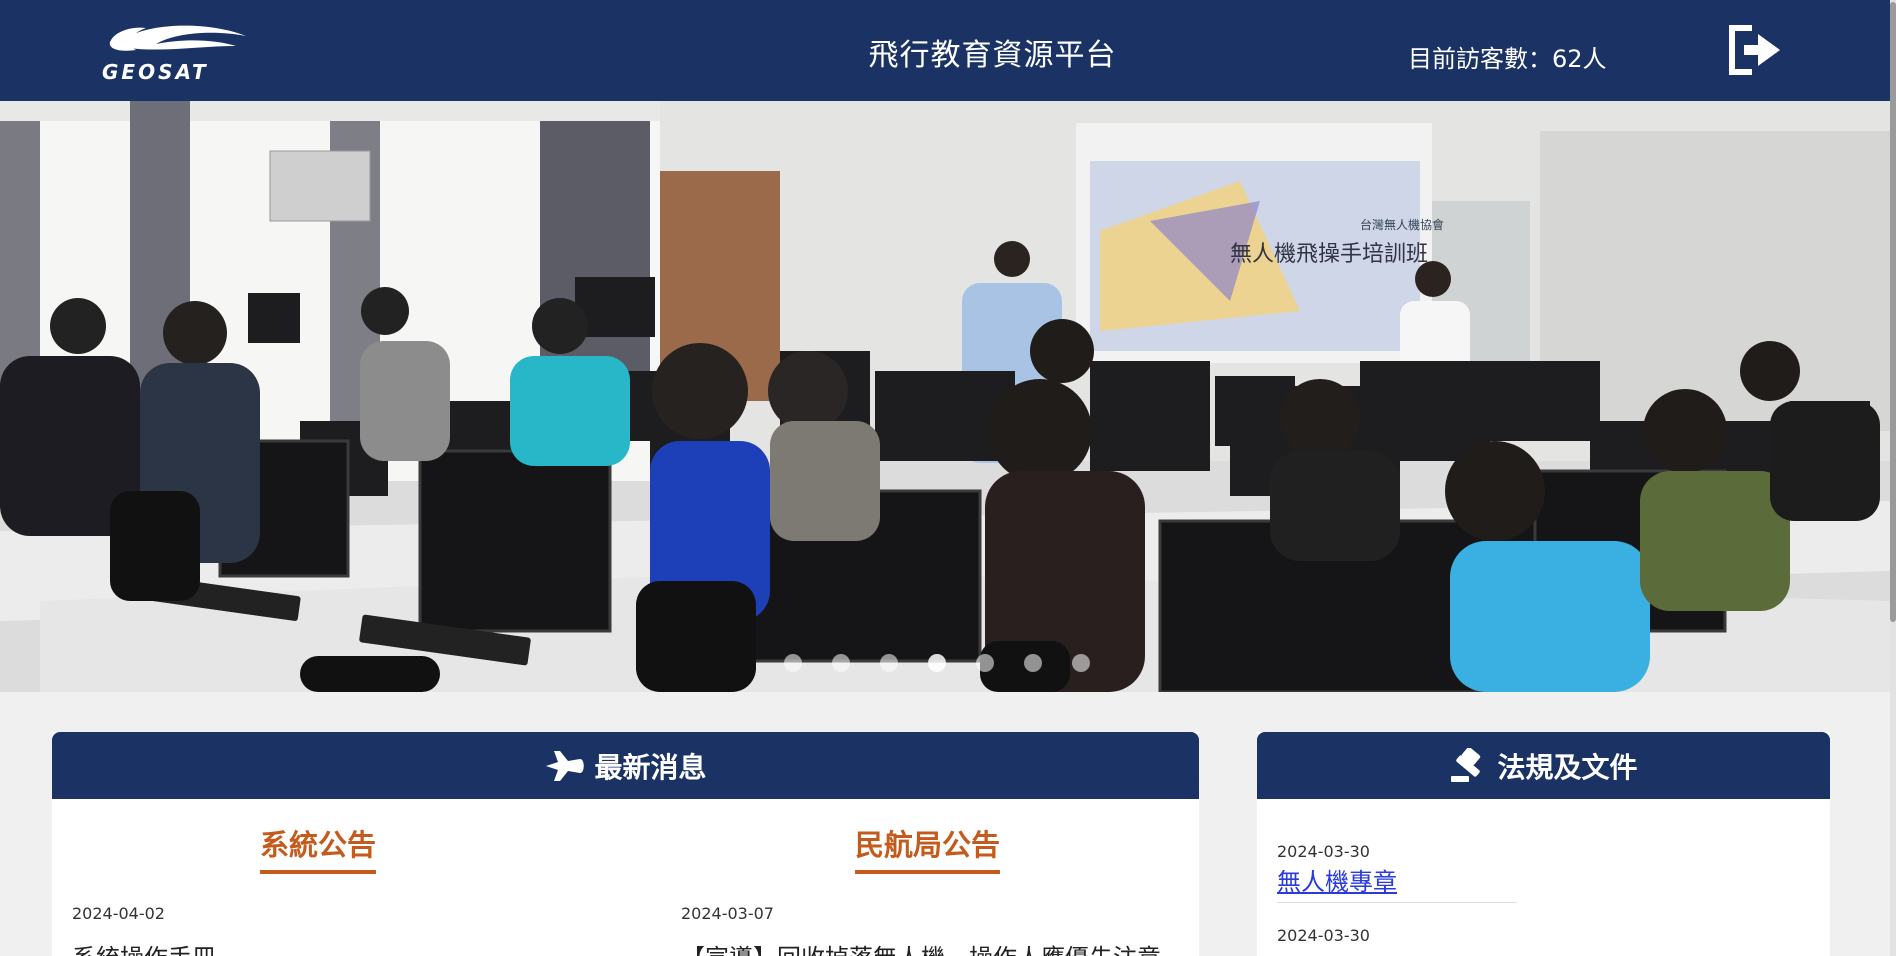 The height and width of the screenshot is (956, 1896). Describe the element at coordinates (1567, 767) in the screenshot. I see `laws-heading: 法規及文件` at that location.